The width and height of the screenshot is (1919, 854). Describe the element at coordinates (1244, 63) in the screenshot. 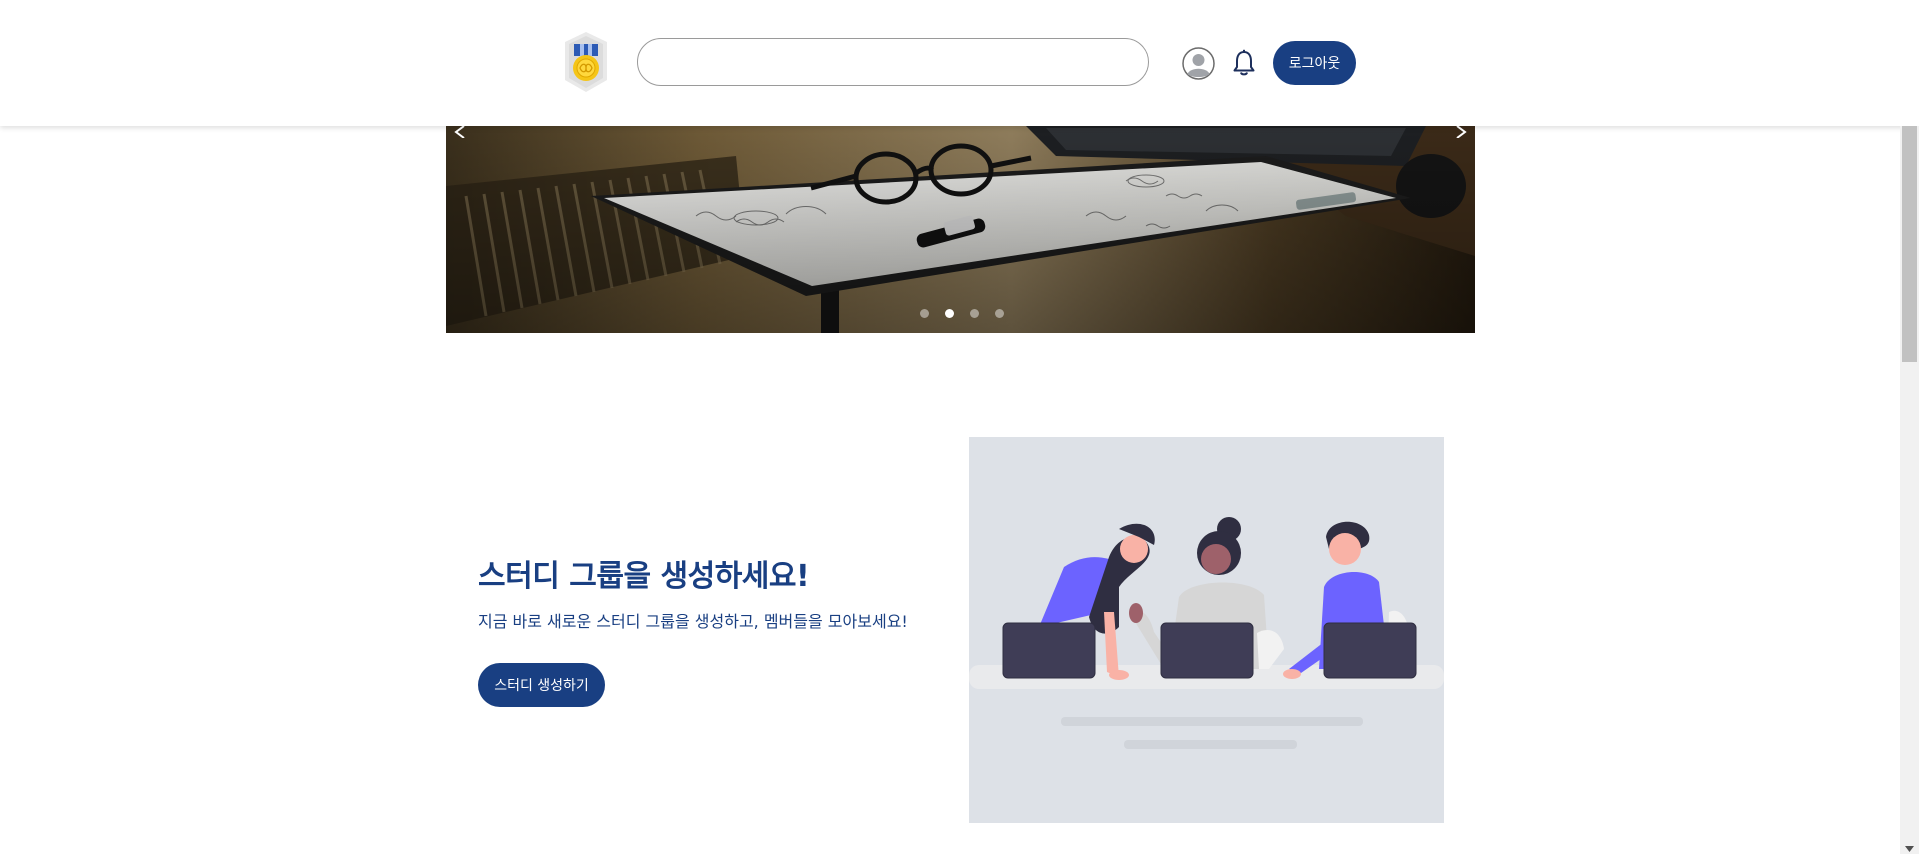

I see `bell-icon` at that location.